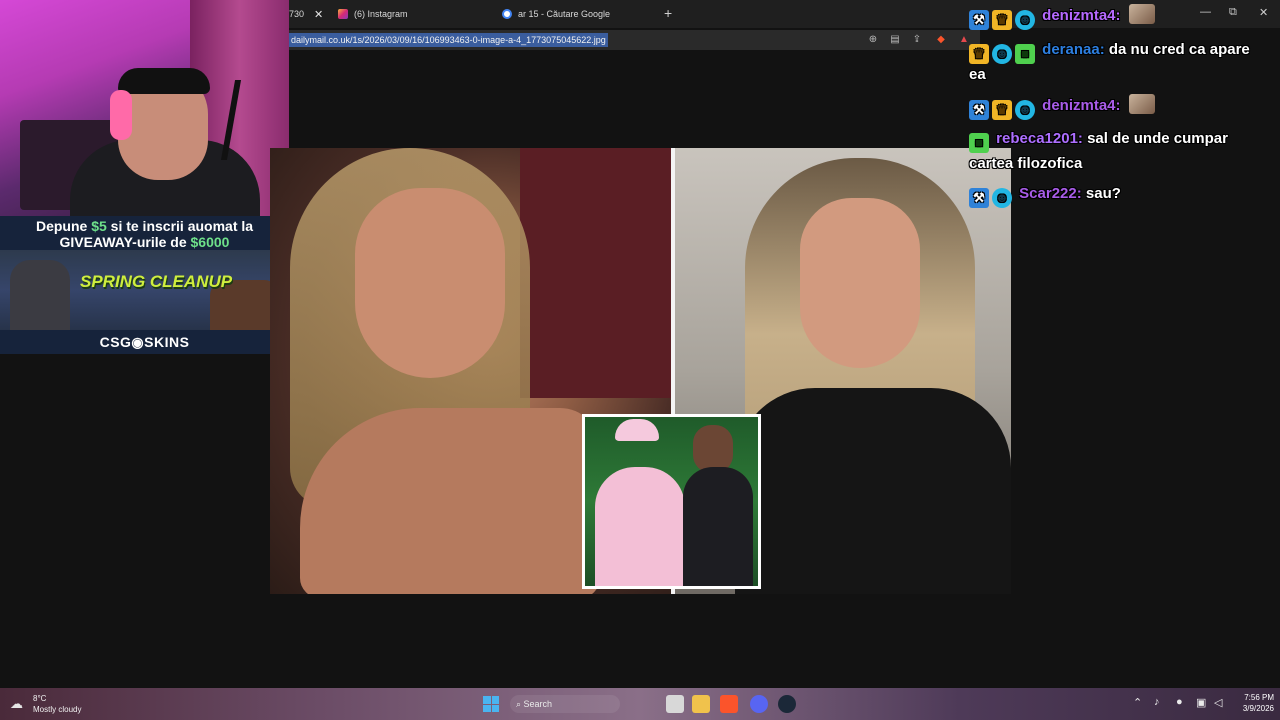 This screenshot has width=1280, height=720. Describe the element at coordinates (1137, 702) in the screenshot. I see `chevron-up-icon: ⌃` at that location.